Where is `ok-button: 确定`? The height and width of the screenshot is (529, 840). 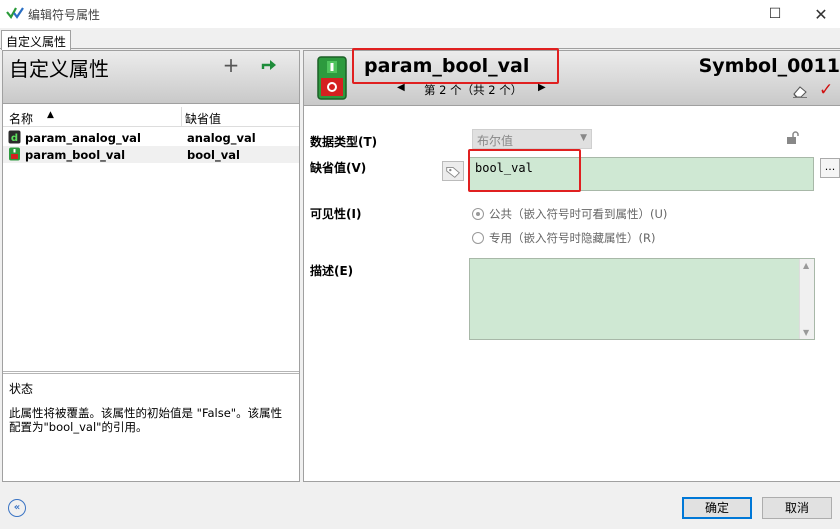 ok-button: 确定 is located at coordinates (717, 508).